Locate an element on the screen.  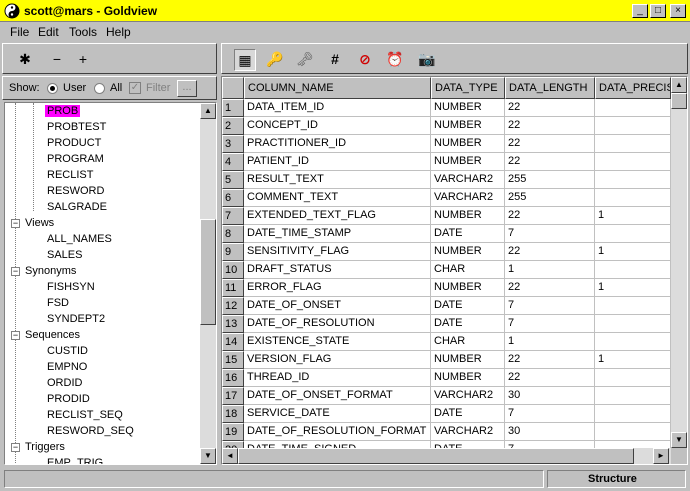
table-cell: THREAD_ID is located at coordinates (337, 378).